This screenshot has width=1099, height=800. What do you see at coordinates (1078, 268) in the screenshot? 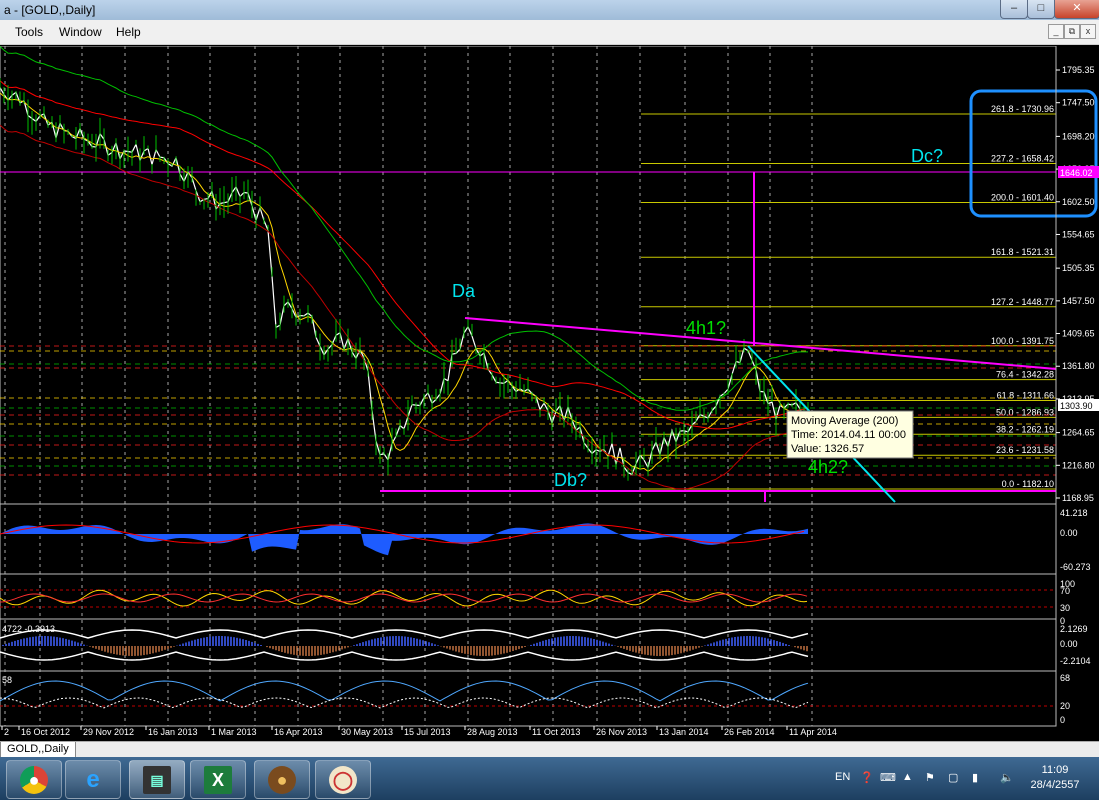
I see `price-label-6: 1505.35` at bounding box center [1078, 268].